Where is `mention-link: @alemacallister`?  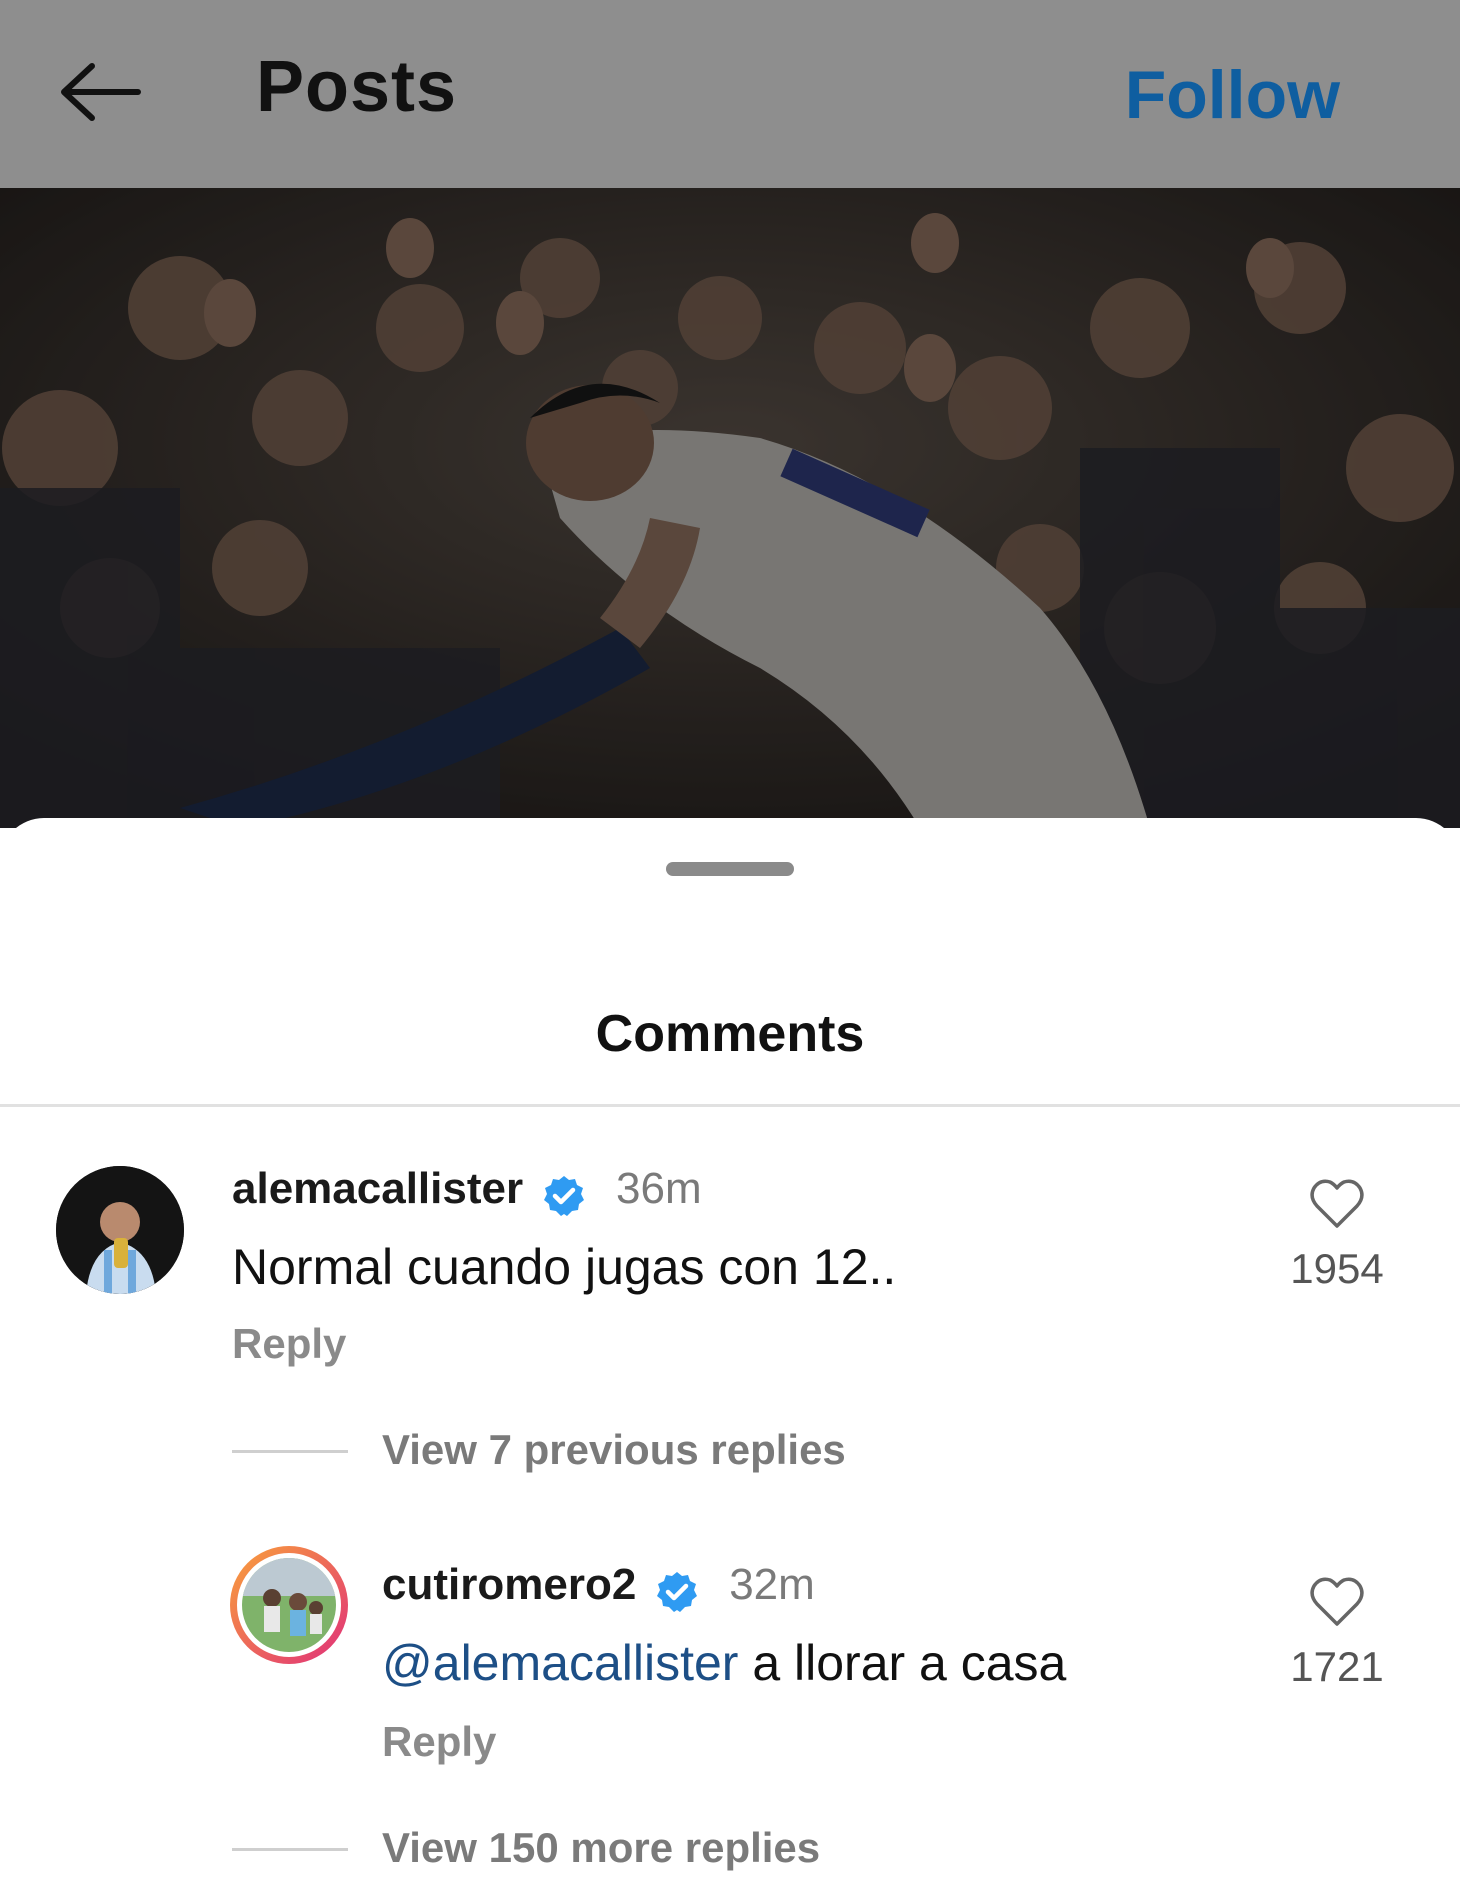 mention-link: @alemacallister is located at coordinates (560, 1663).